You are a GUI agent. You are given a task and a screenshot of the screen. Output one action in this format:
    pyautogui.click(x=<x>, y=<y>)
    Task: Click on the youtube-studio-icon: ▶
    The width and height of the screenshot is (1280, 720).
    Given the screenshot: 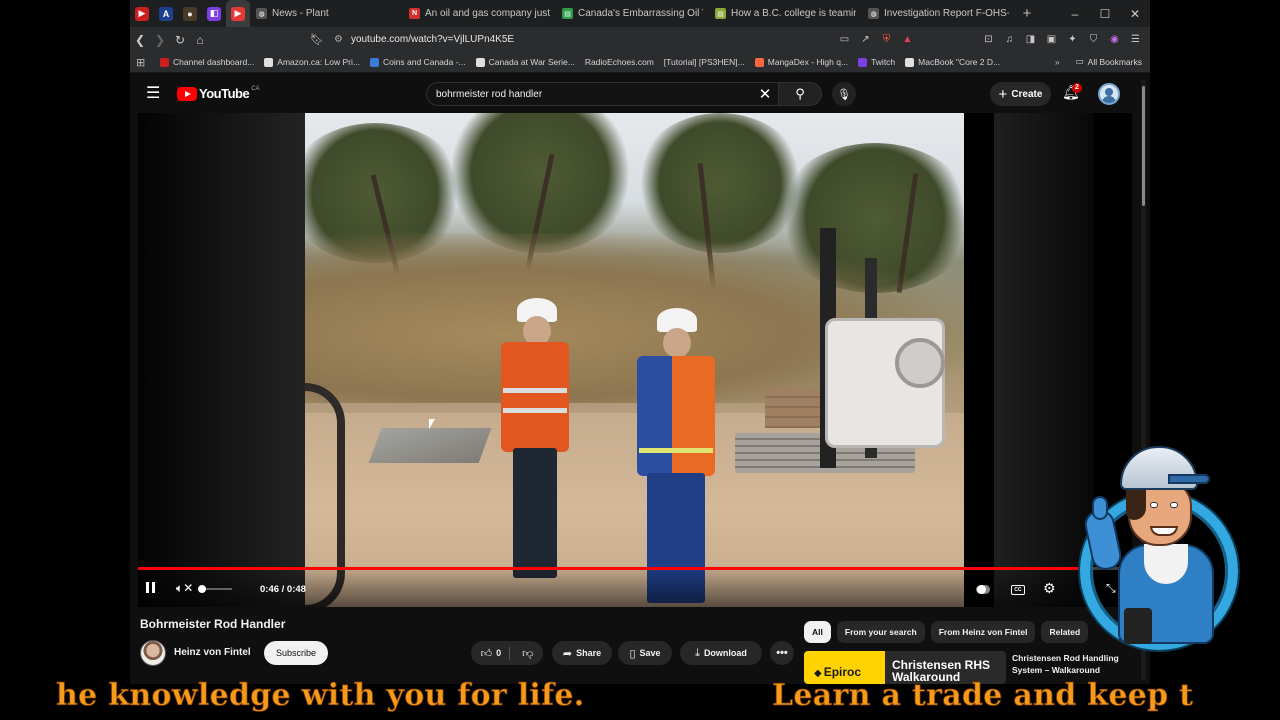 What is the action you would take?
    pyautogui.click(x=142, y=13)
    